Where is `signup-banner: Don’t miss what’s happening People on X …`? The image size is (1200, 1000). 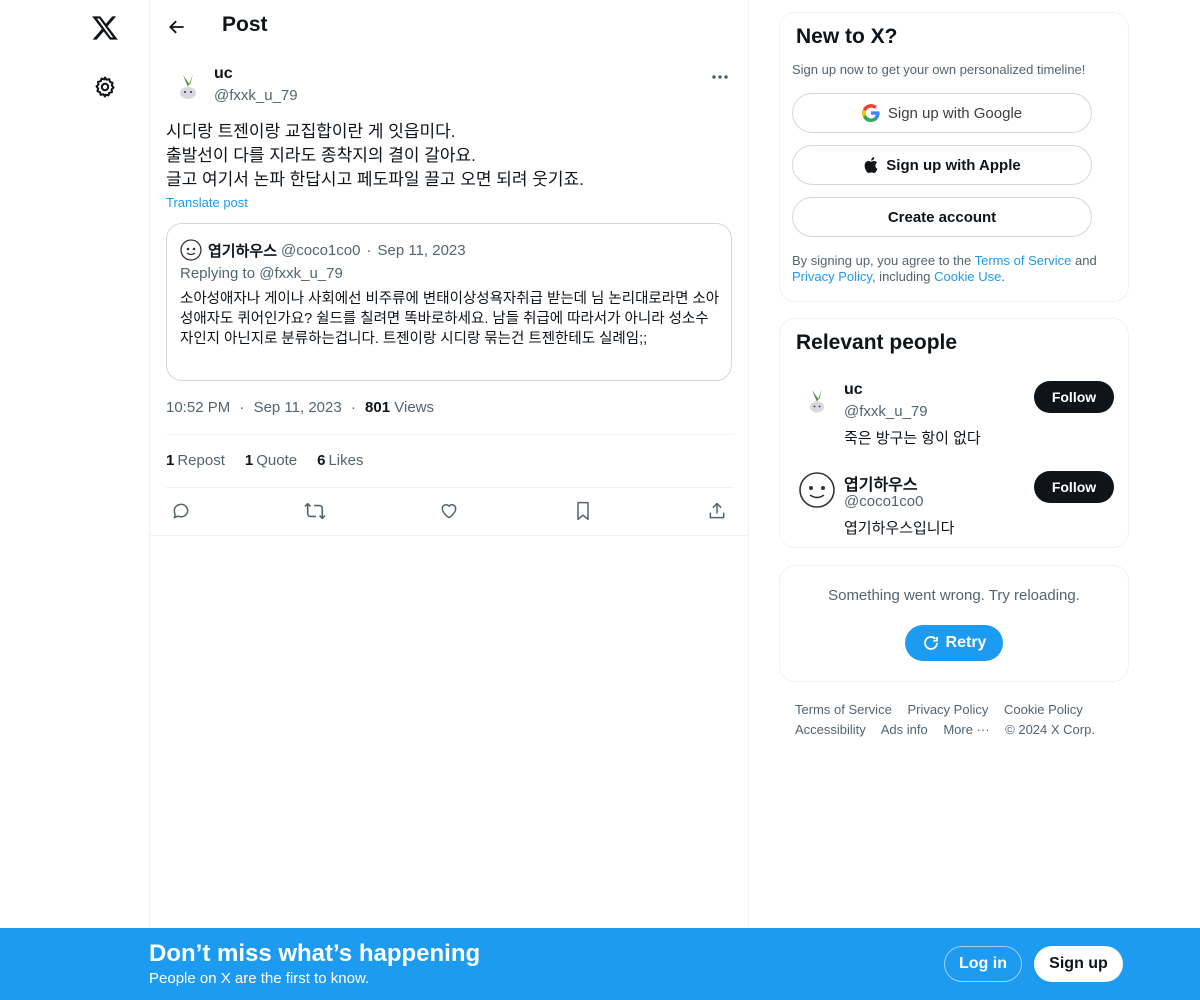
signup-banner: Don’t miss what’s happening People on X … is located at coordinates (600, 964).